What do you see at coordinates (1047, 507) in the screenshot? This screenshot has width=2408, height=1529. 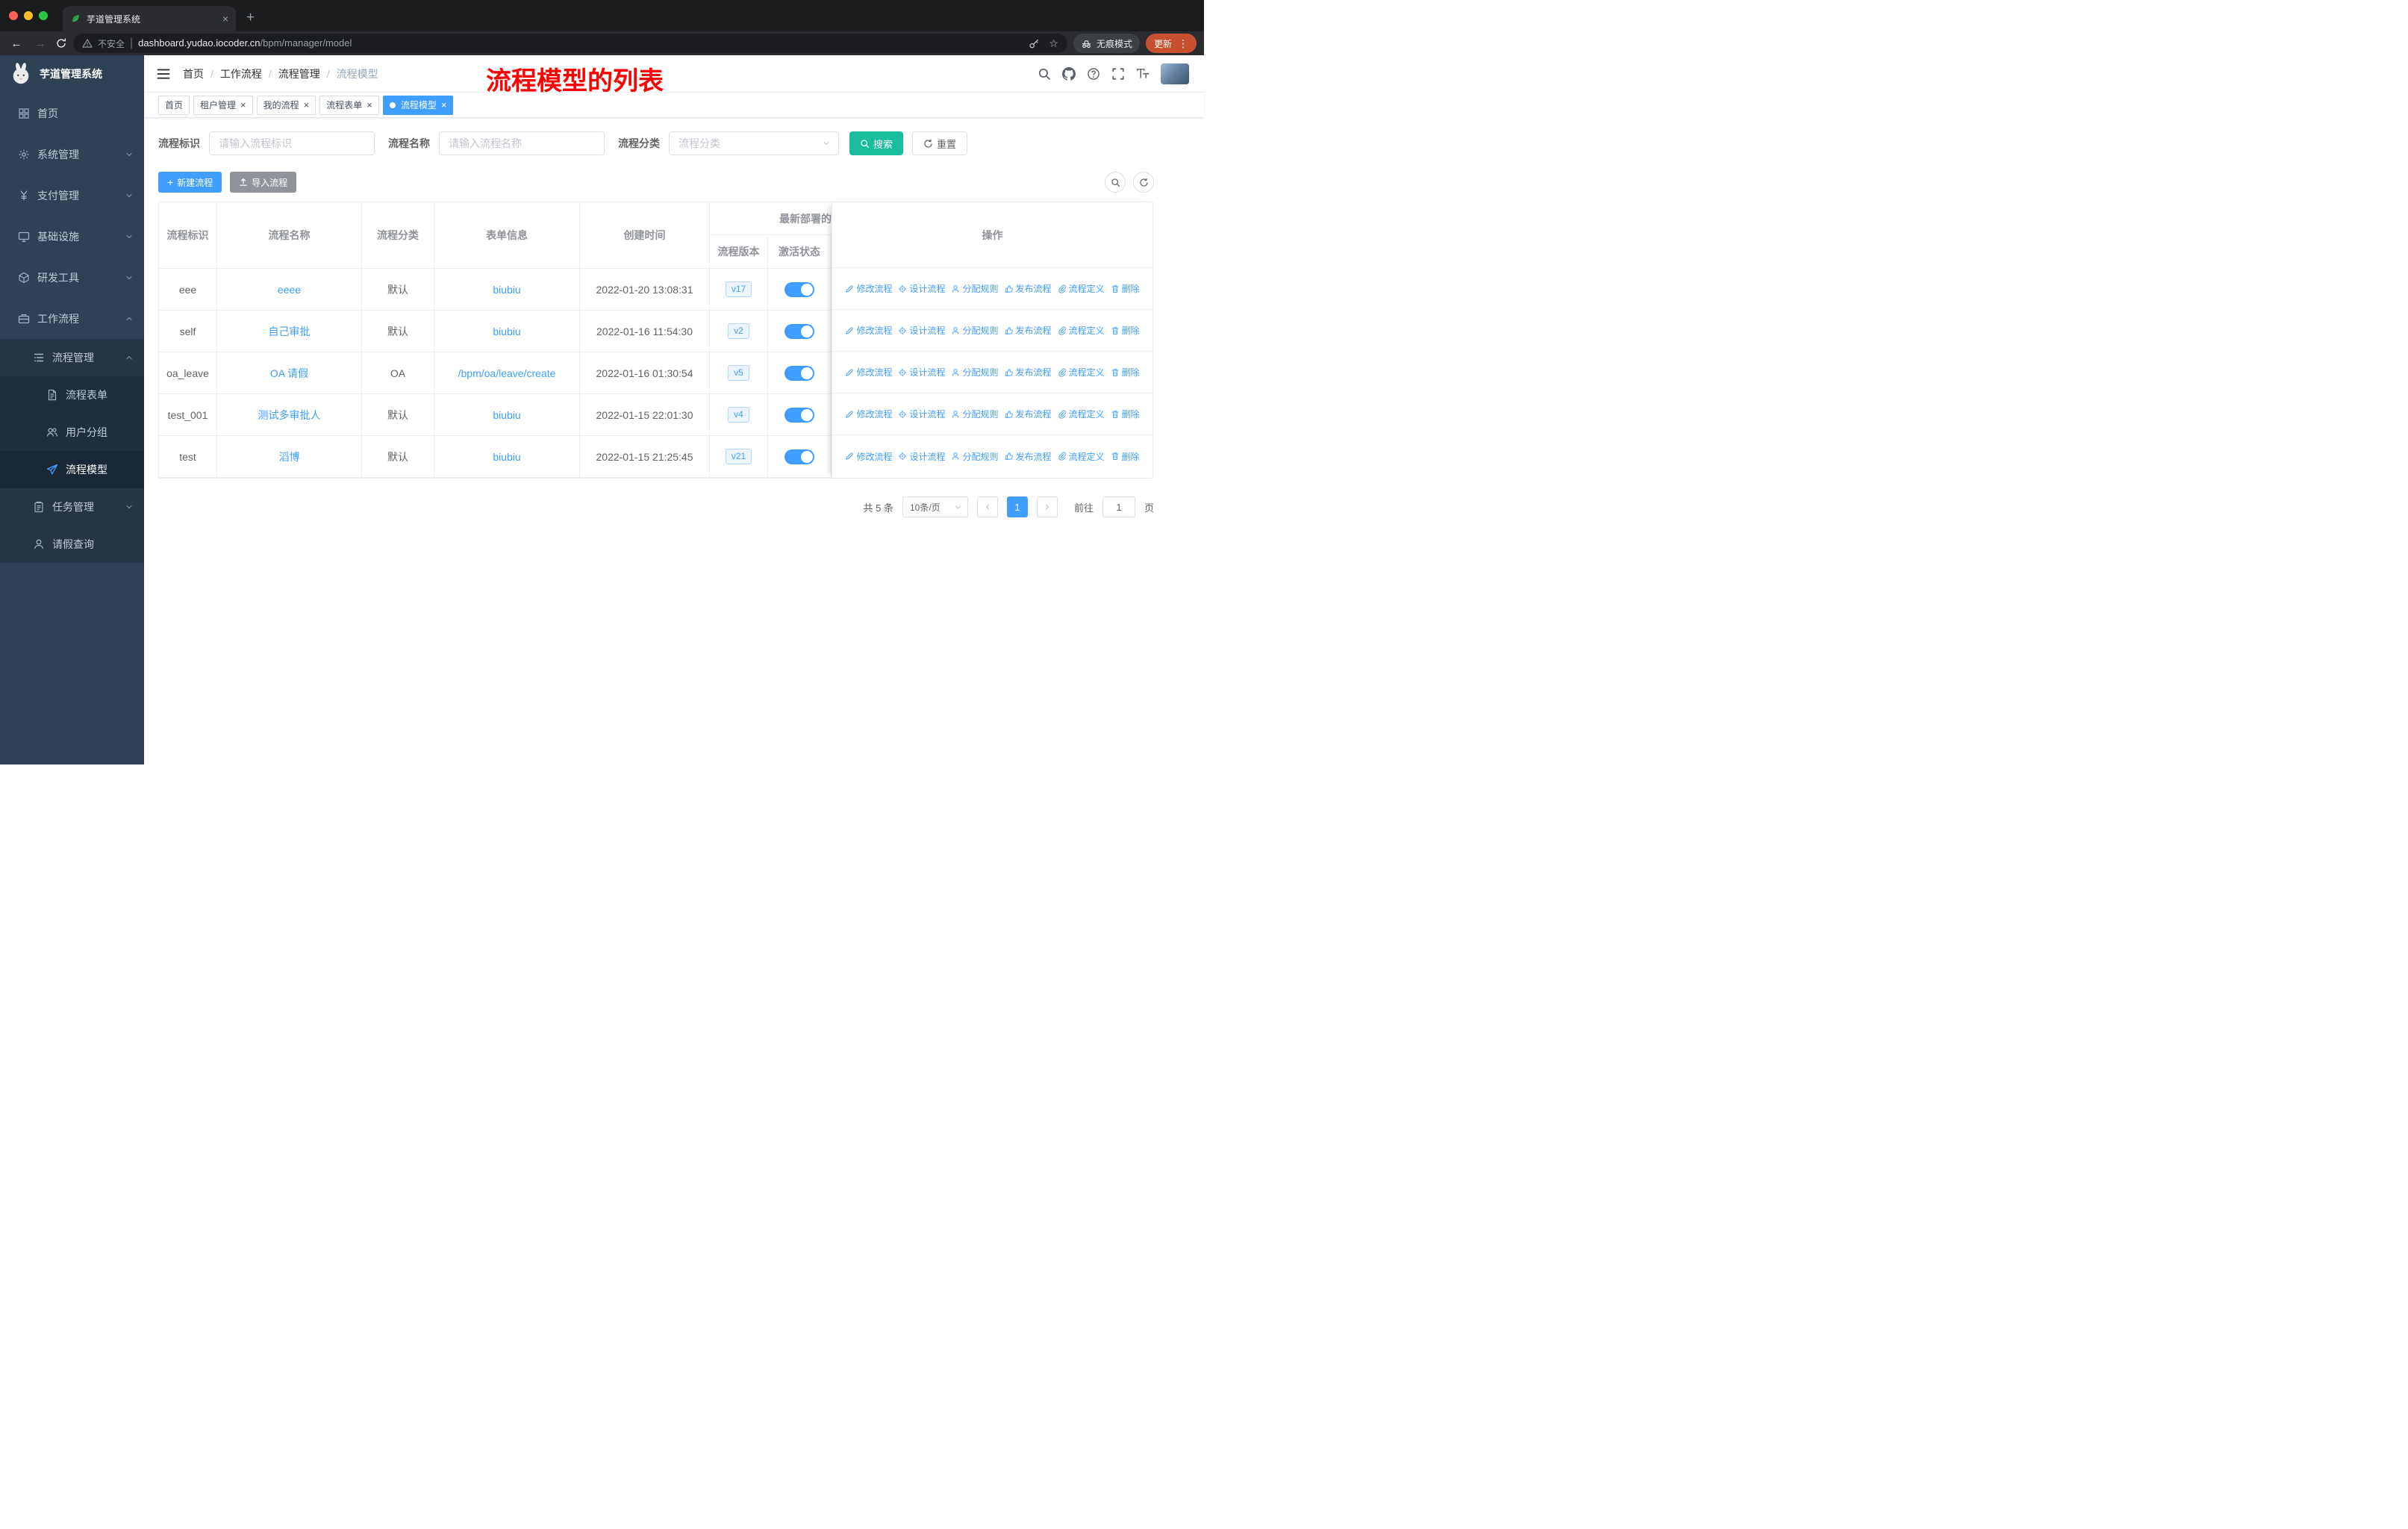 I see `next-page-button` at bounding box center [1047, 507].